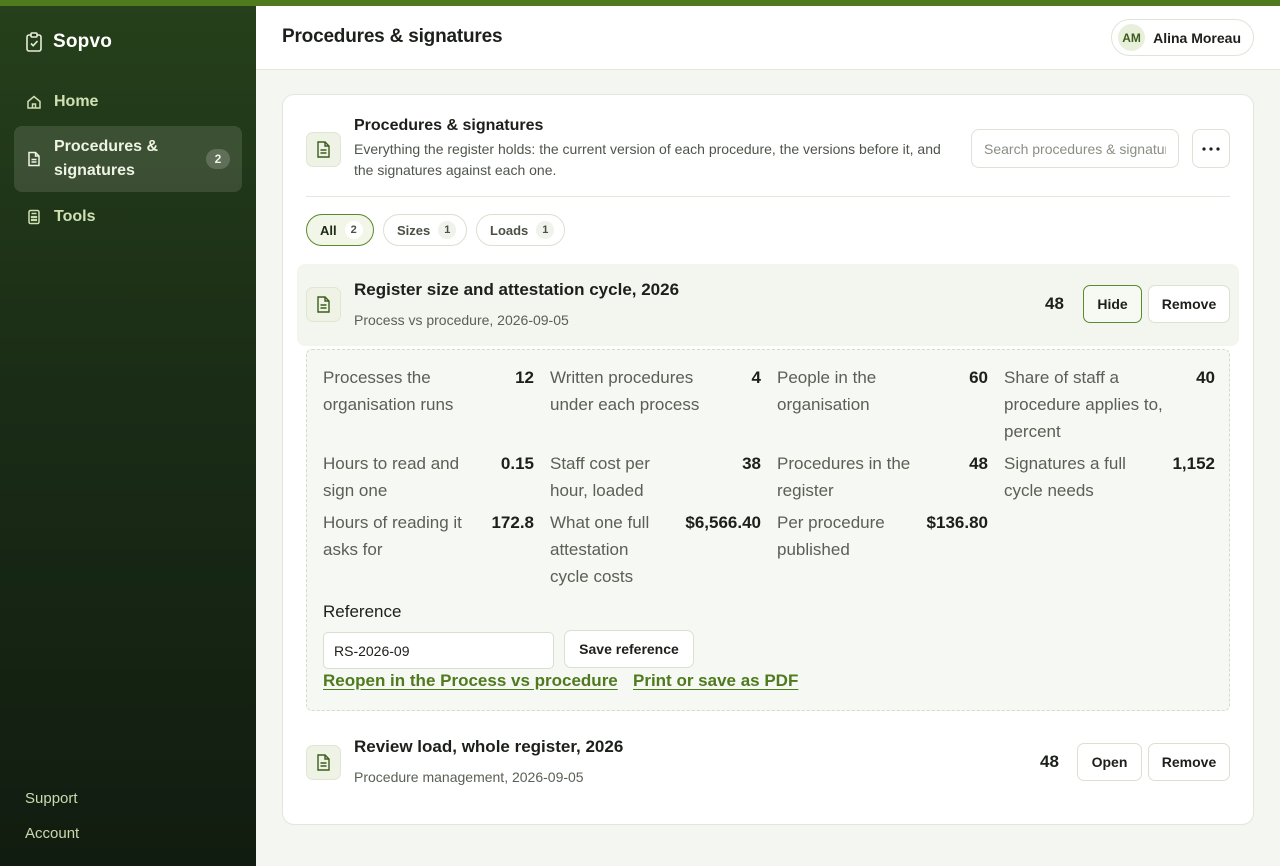  I want to click on filter-label: Loads, so click(509, 230).